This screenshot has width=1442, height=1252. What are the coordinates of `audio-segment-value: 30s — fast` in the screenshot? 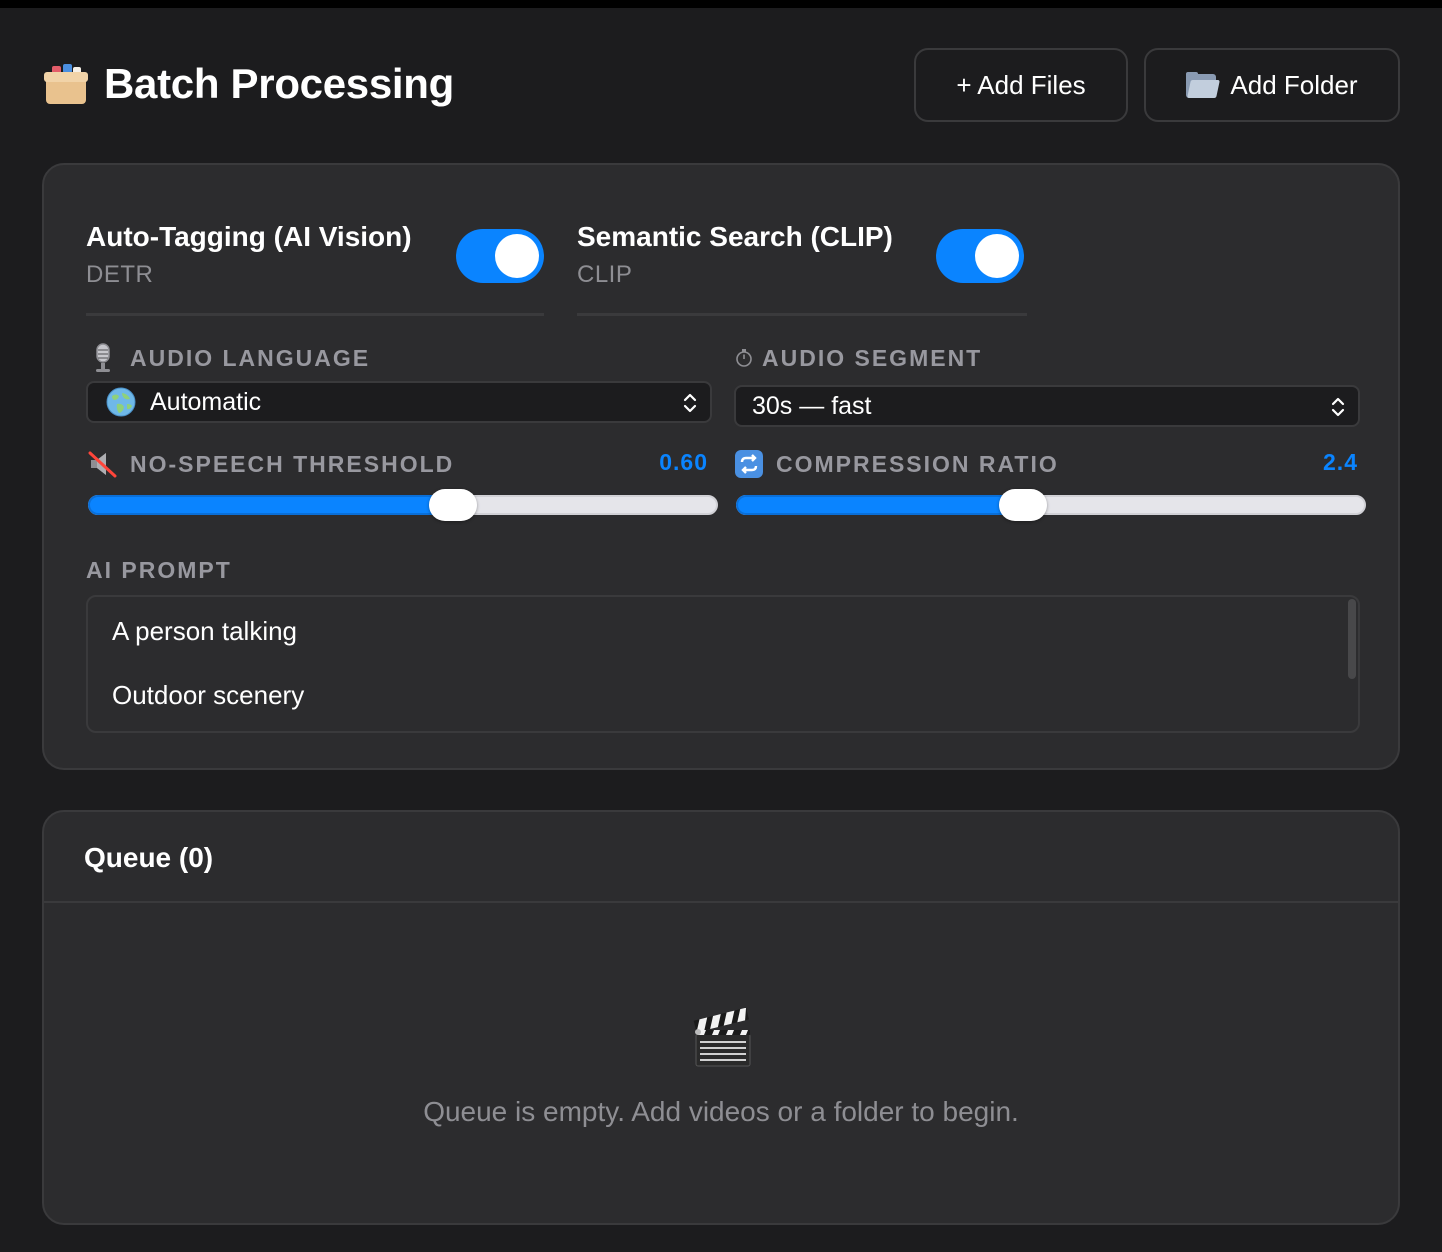 It's located at (812, 405).